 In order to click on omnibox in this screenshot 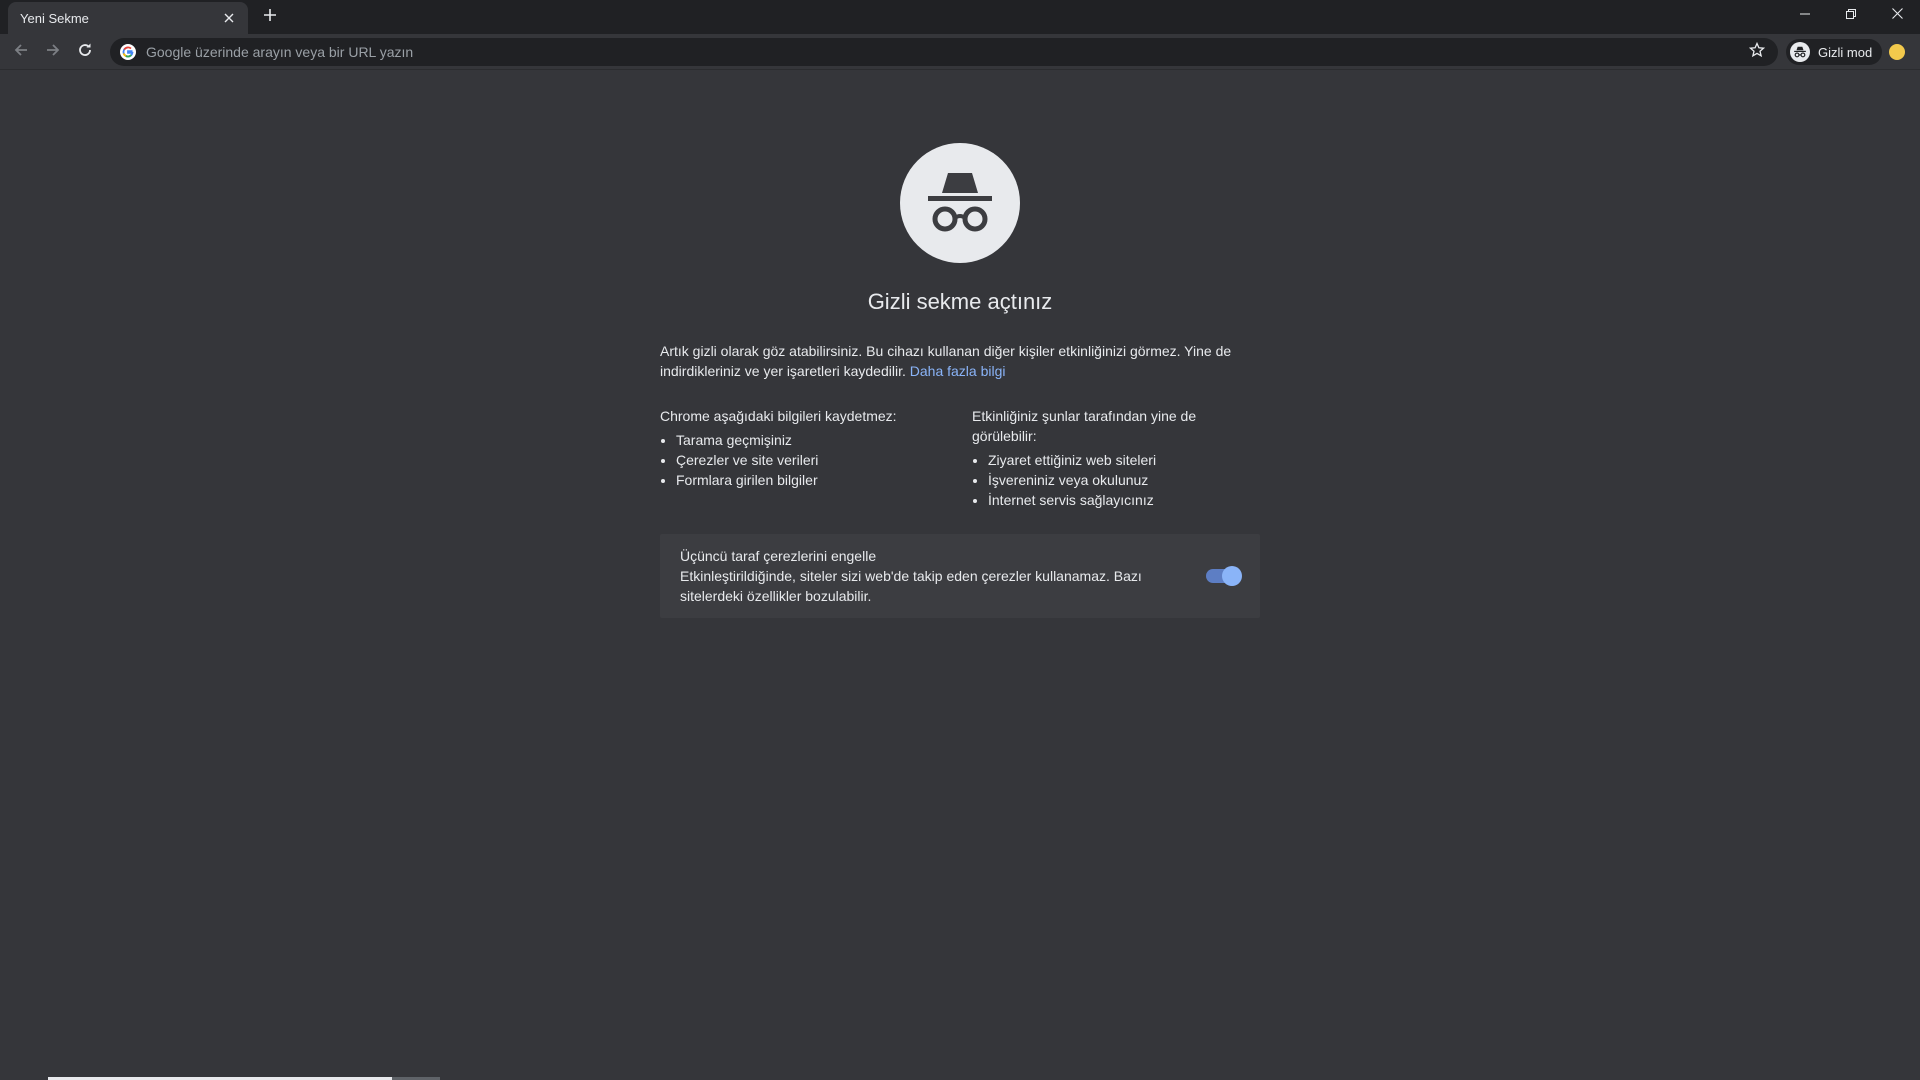, I will do `click(944, 52)`.